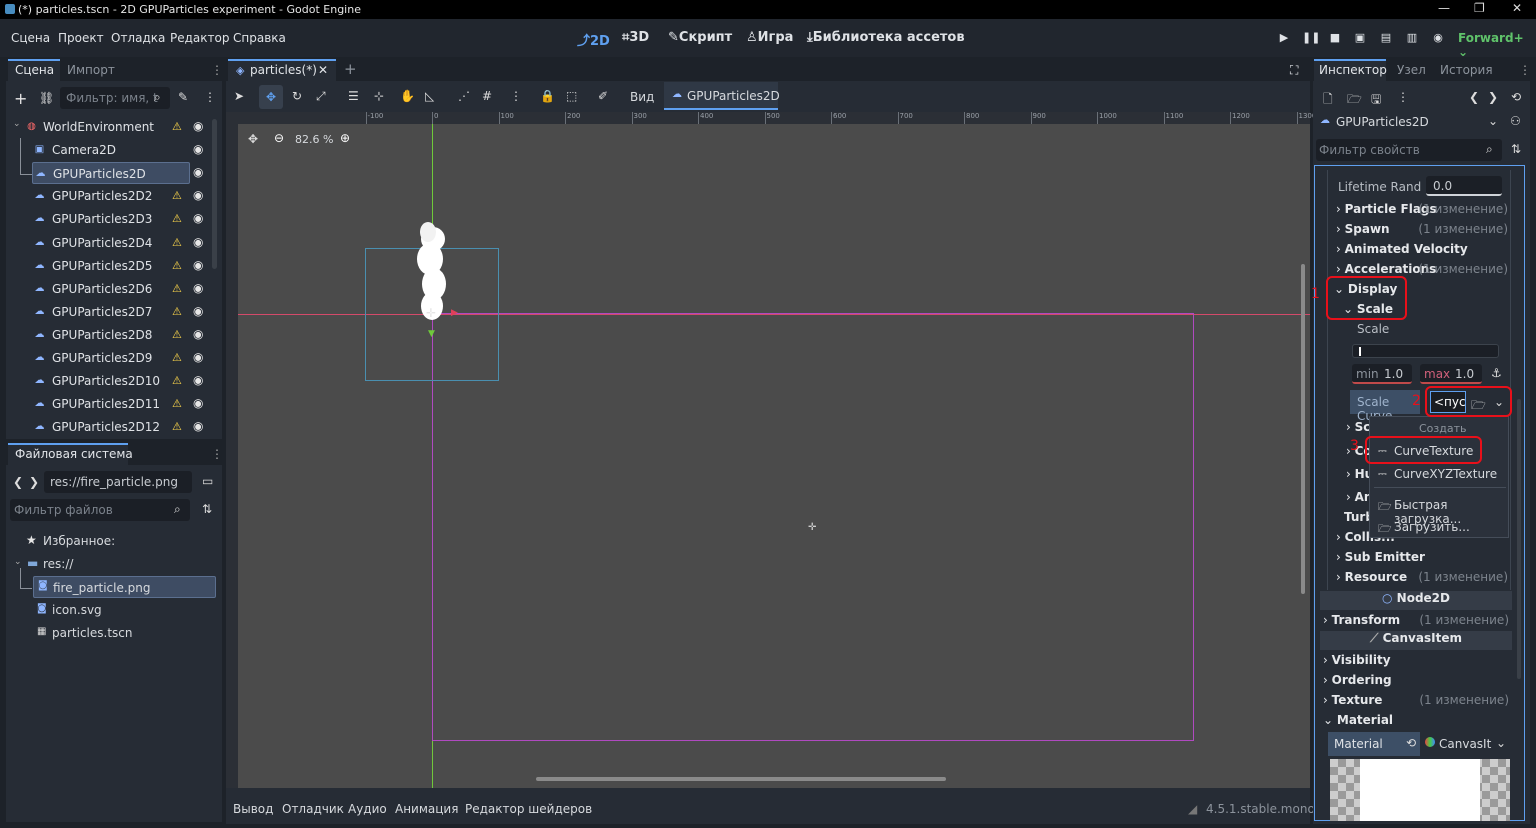 The height and width of the screenshot is (828, 1536). I want to click on tab-2d: ⤴2D, so click(593, 39).